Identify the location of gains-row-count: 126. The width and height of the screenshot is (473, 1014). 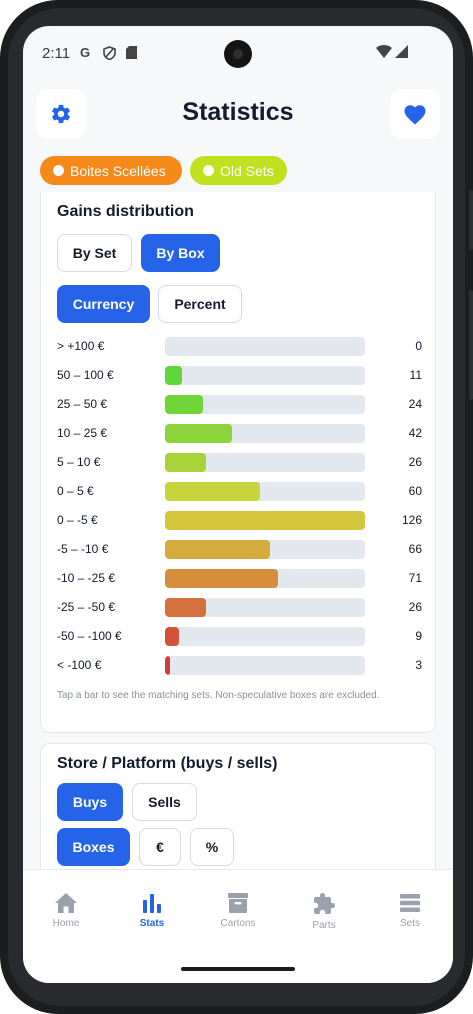
(411, 520).